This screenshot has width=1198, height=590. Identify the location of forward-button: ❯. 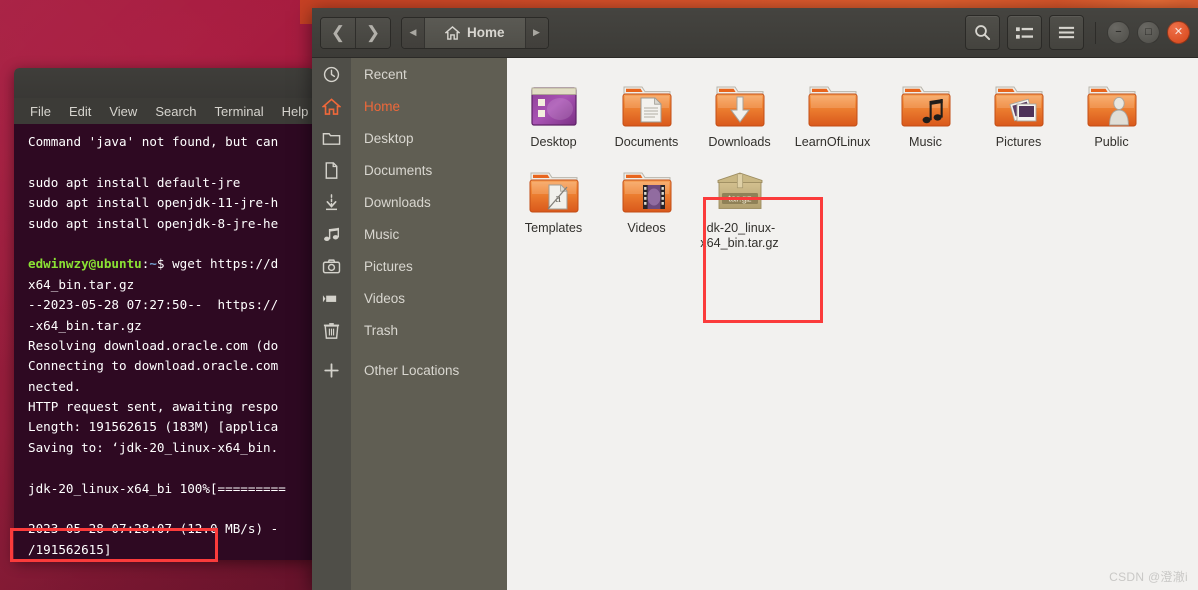
(372, 32).